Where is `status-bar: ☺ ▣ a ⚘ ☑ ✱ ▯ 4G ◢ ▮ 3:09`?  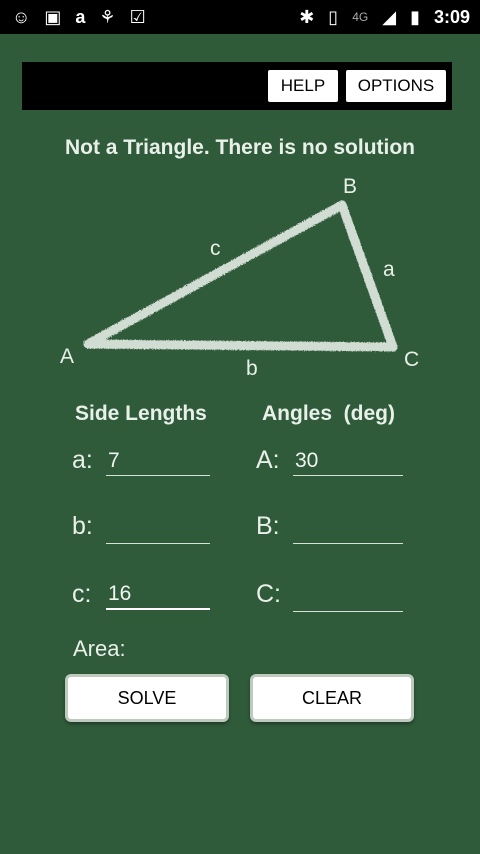 status-bar: ☺ ▣ a ⚘ ☑ ✱ ▯ 4G ◢ ▮ 3:09 is located at coordinates (240, 17).